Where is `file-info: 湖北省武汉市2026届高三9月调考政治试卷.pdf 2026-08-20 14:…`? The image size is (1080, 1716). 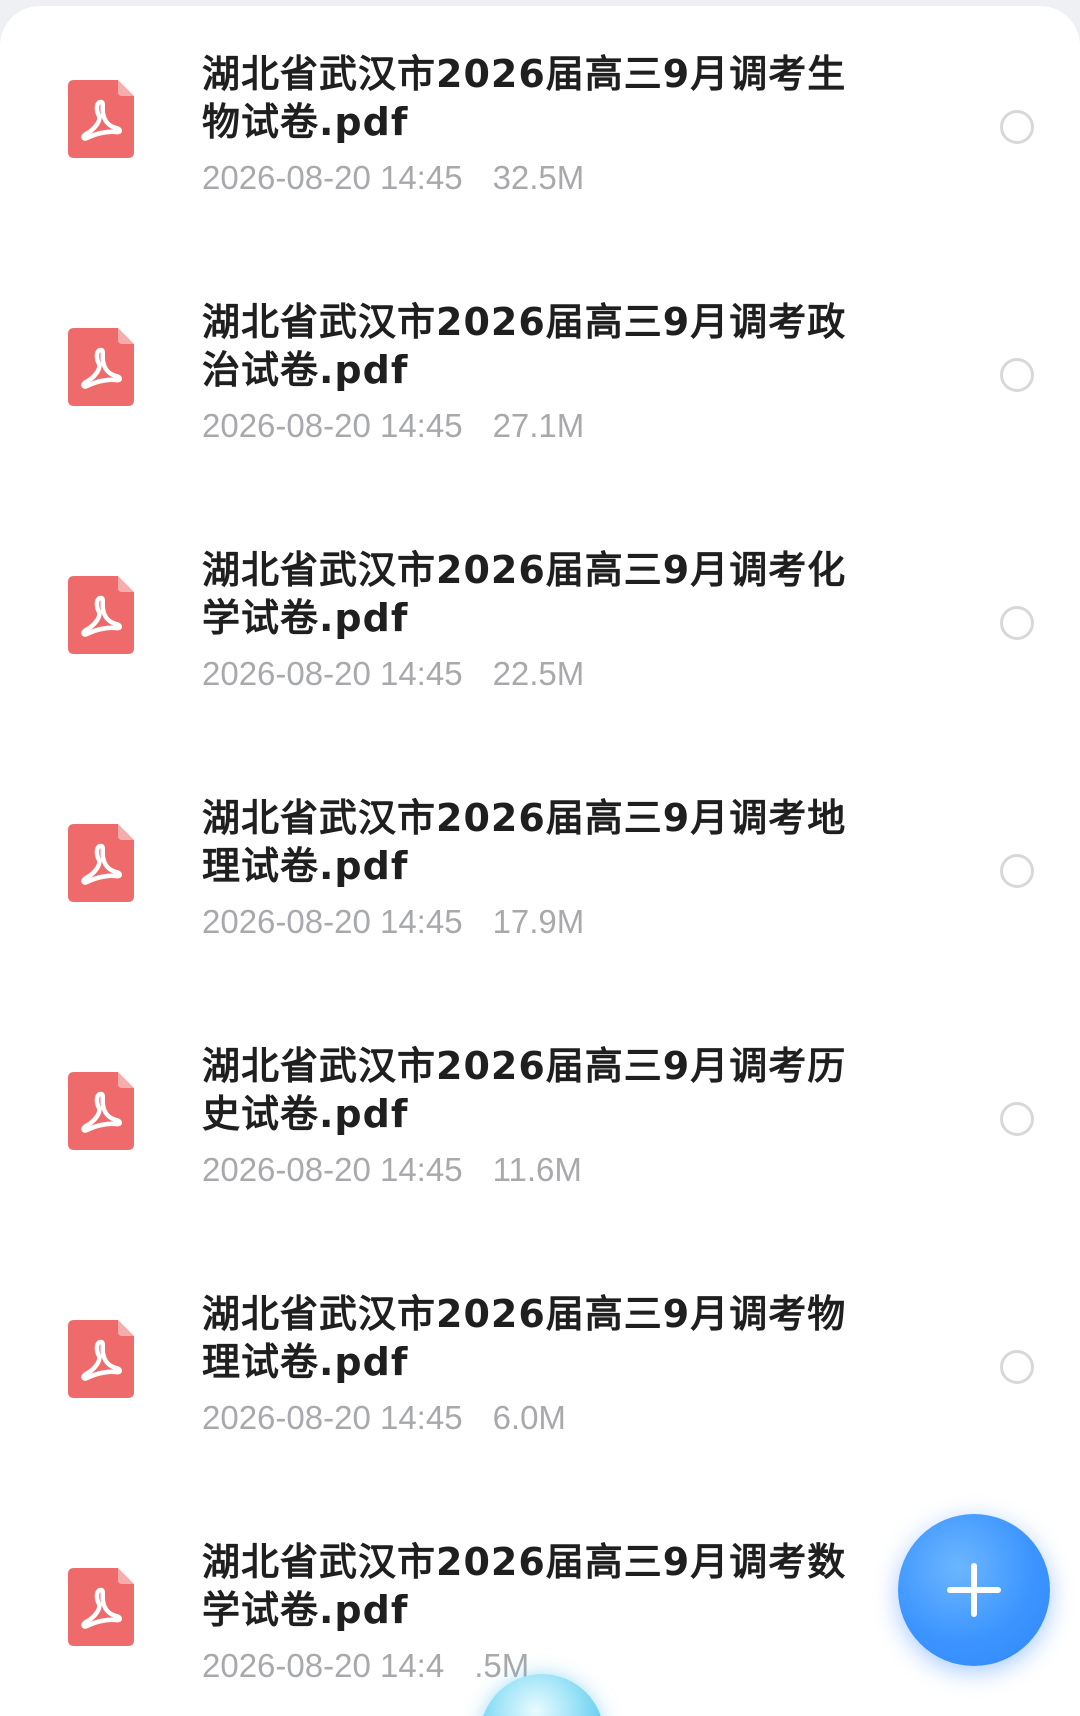 file-info: 湖北省武汉市2026届高三9月调考政治试卷.pdf 2026-08-20 14:… is located at coordinates (542, 373).